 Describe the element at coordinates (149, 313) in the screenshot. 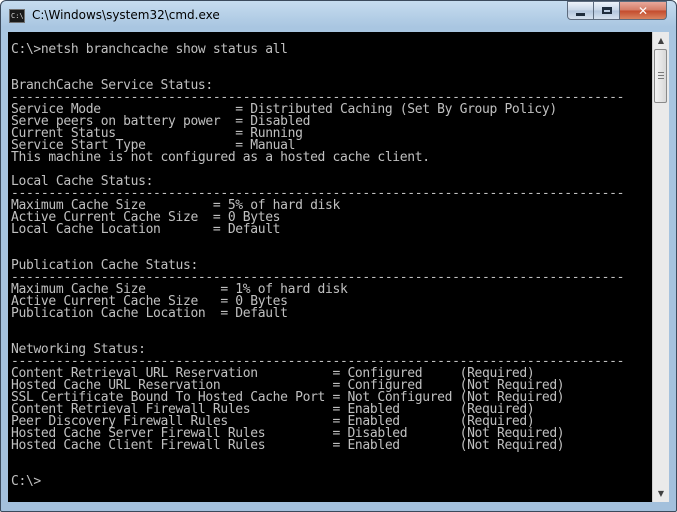

I see `console-line: Publication Cache Location = Default` at that location.